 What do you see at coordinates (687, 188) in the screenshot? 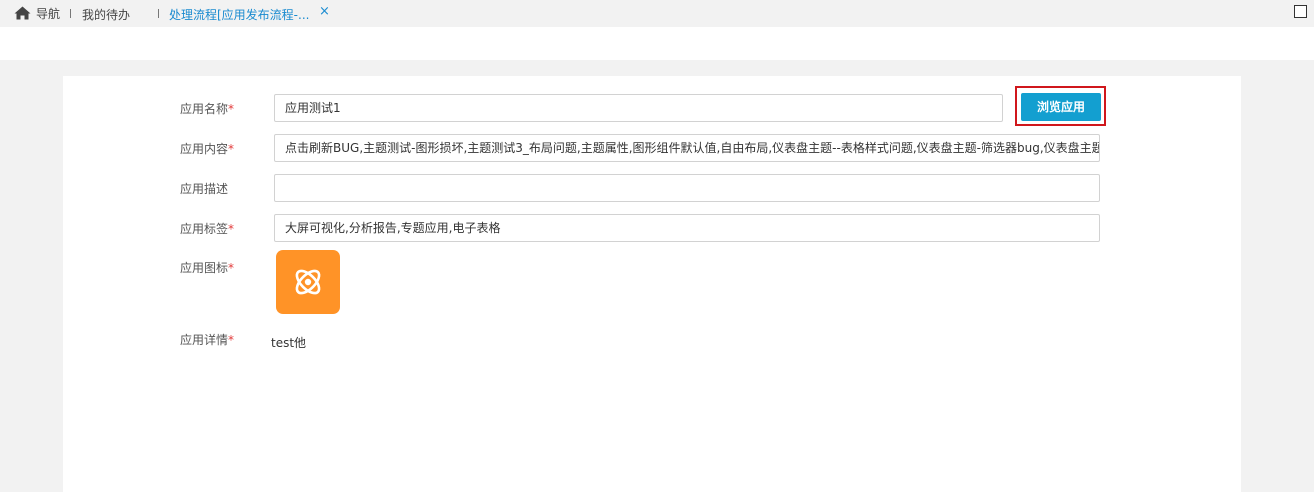
I see `app-description-input` at bounding box center [687, 188].